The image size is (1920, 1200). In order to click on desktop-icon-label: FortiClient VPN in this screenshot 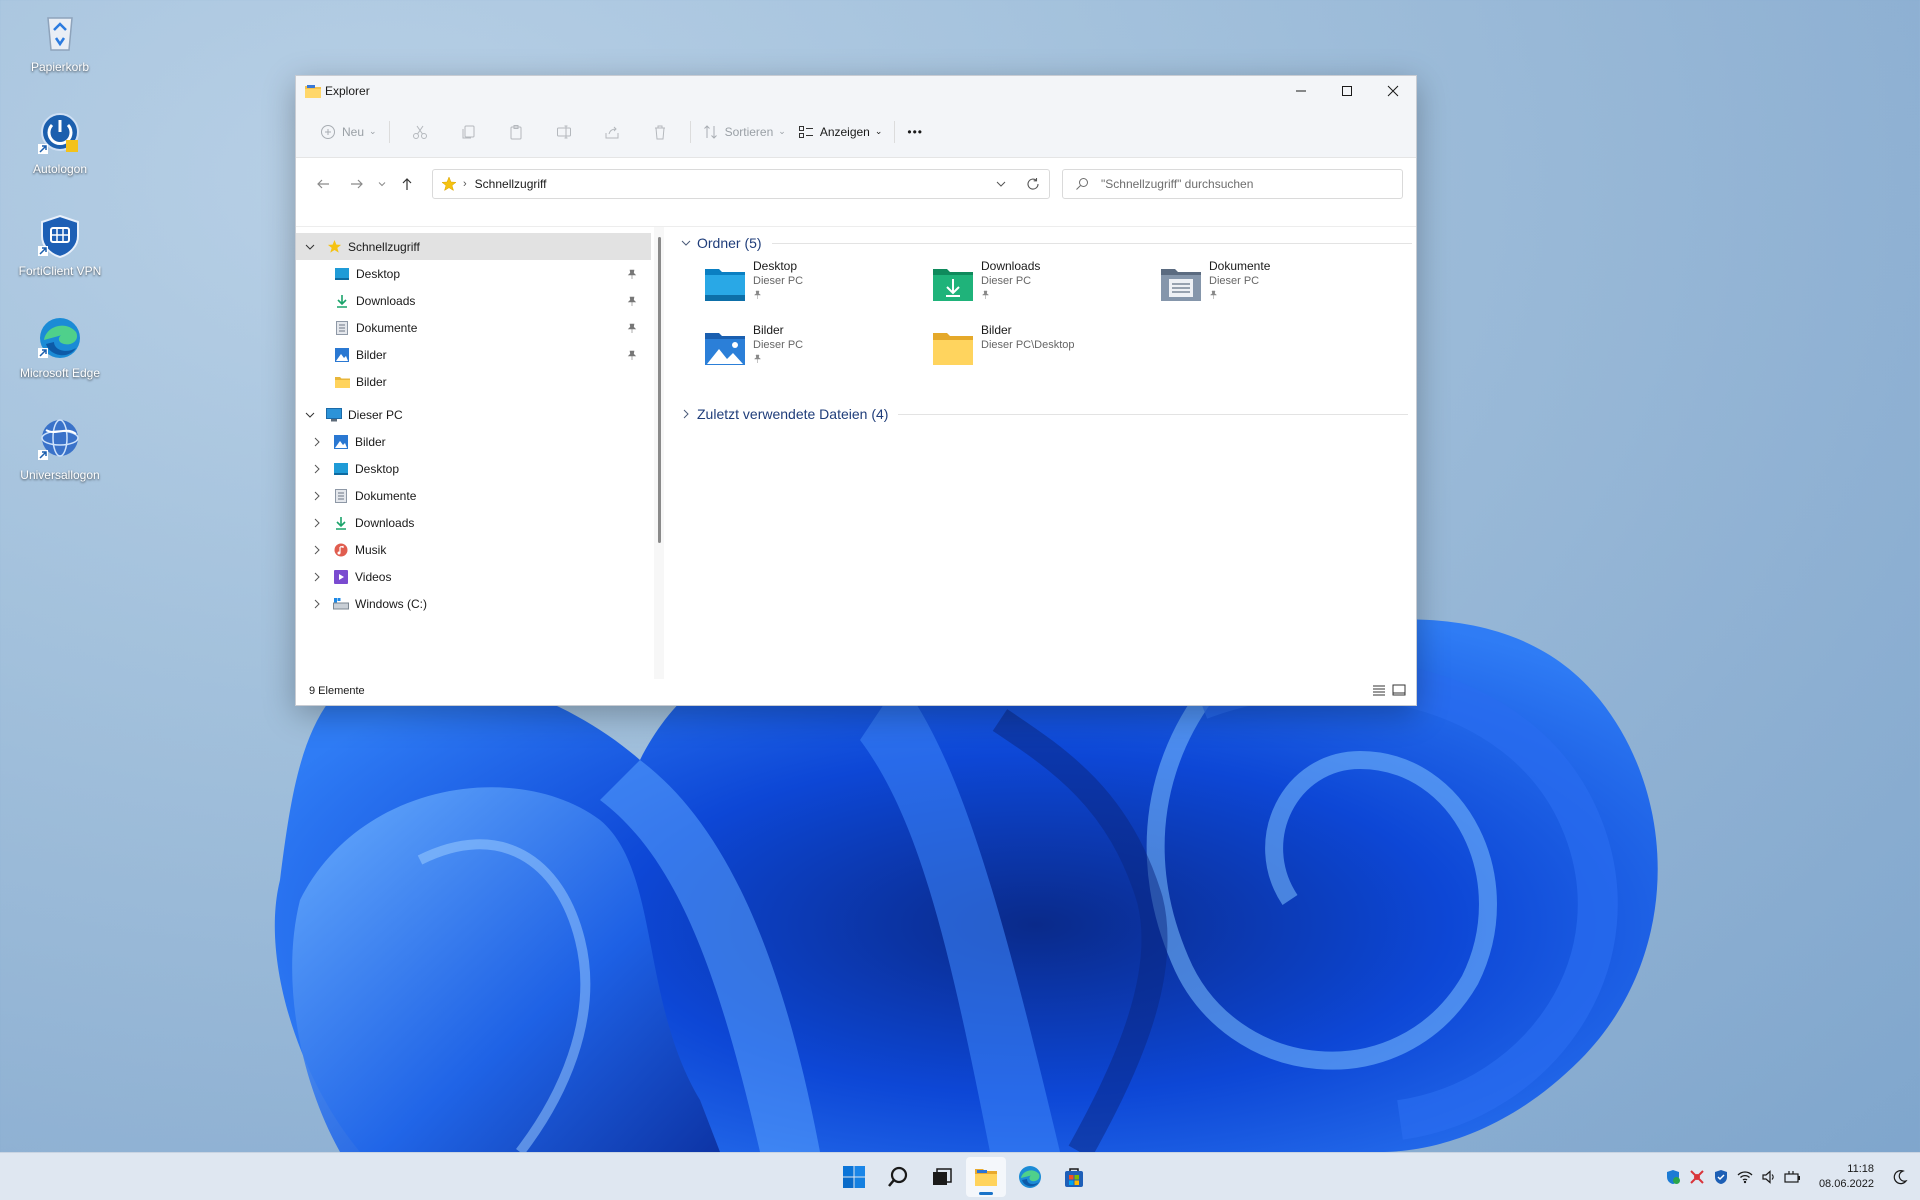, I will do `click(60, 271)`.